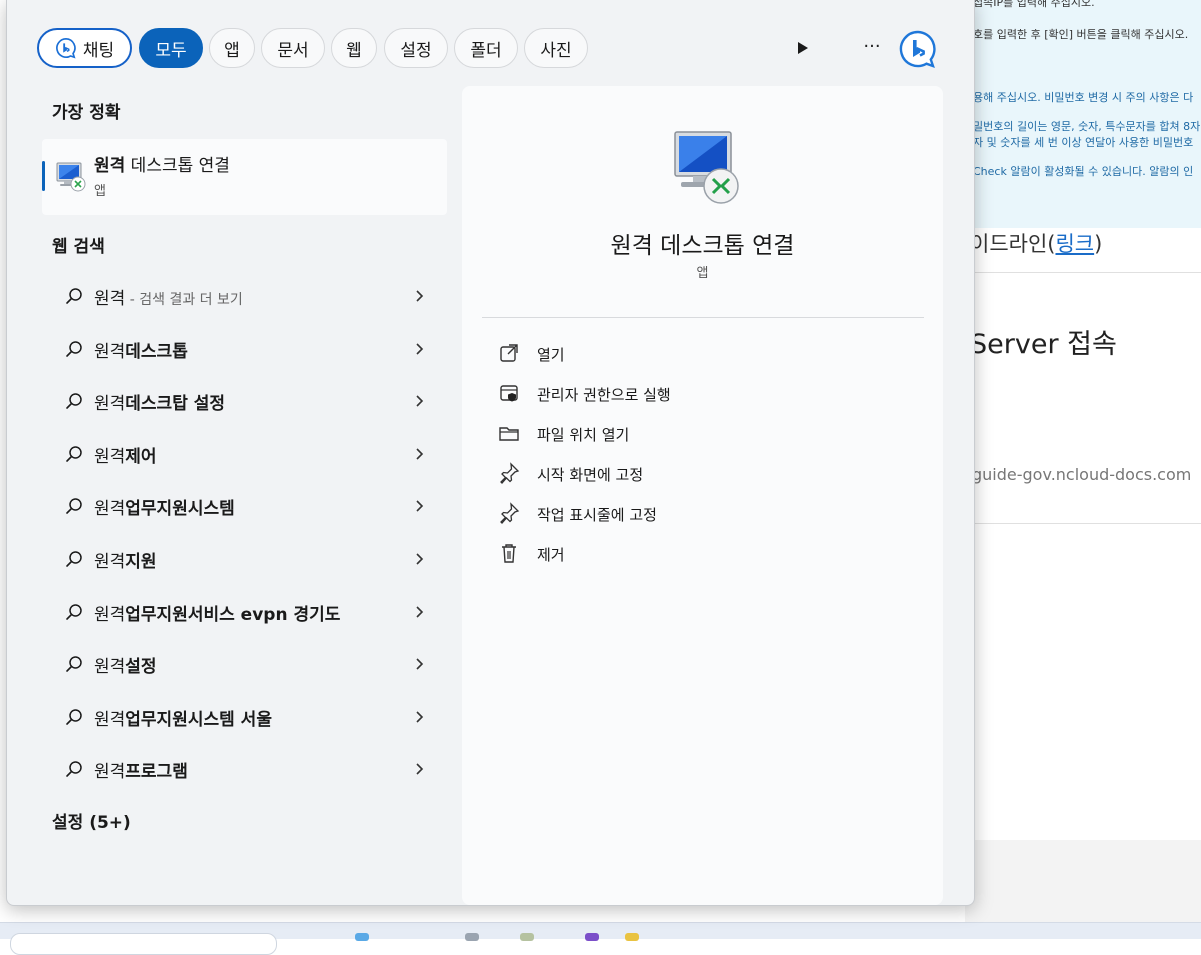 Image resolution: width=1201 pixels, height=955 pixels. Describe the element at coordinates (84, 48) in the screenshot. I see `chat-button: 채팅` at that location.